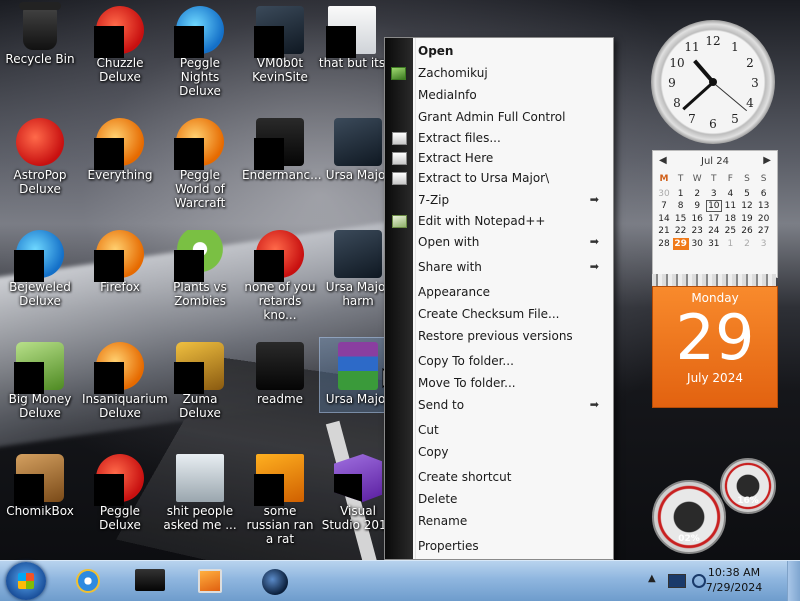  I want to click on menu-item-appearance: Appearance, so click(512, 292).